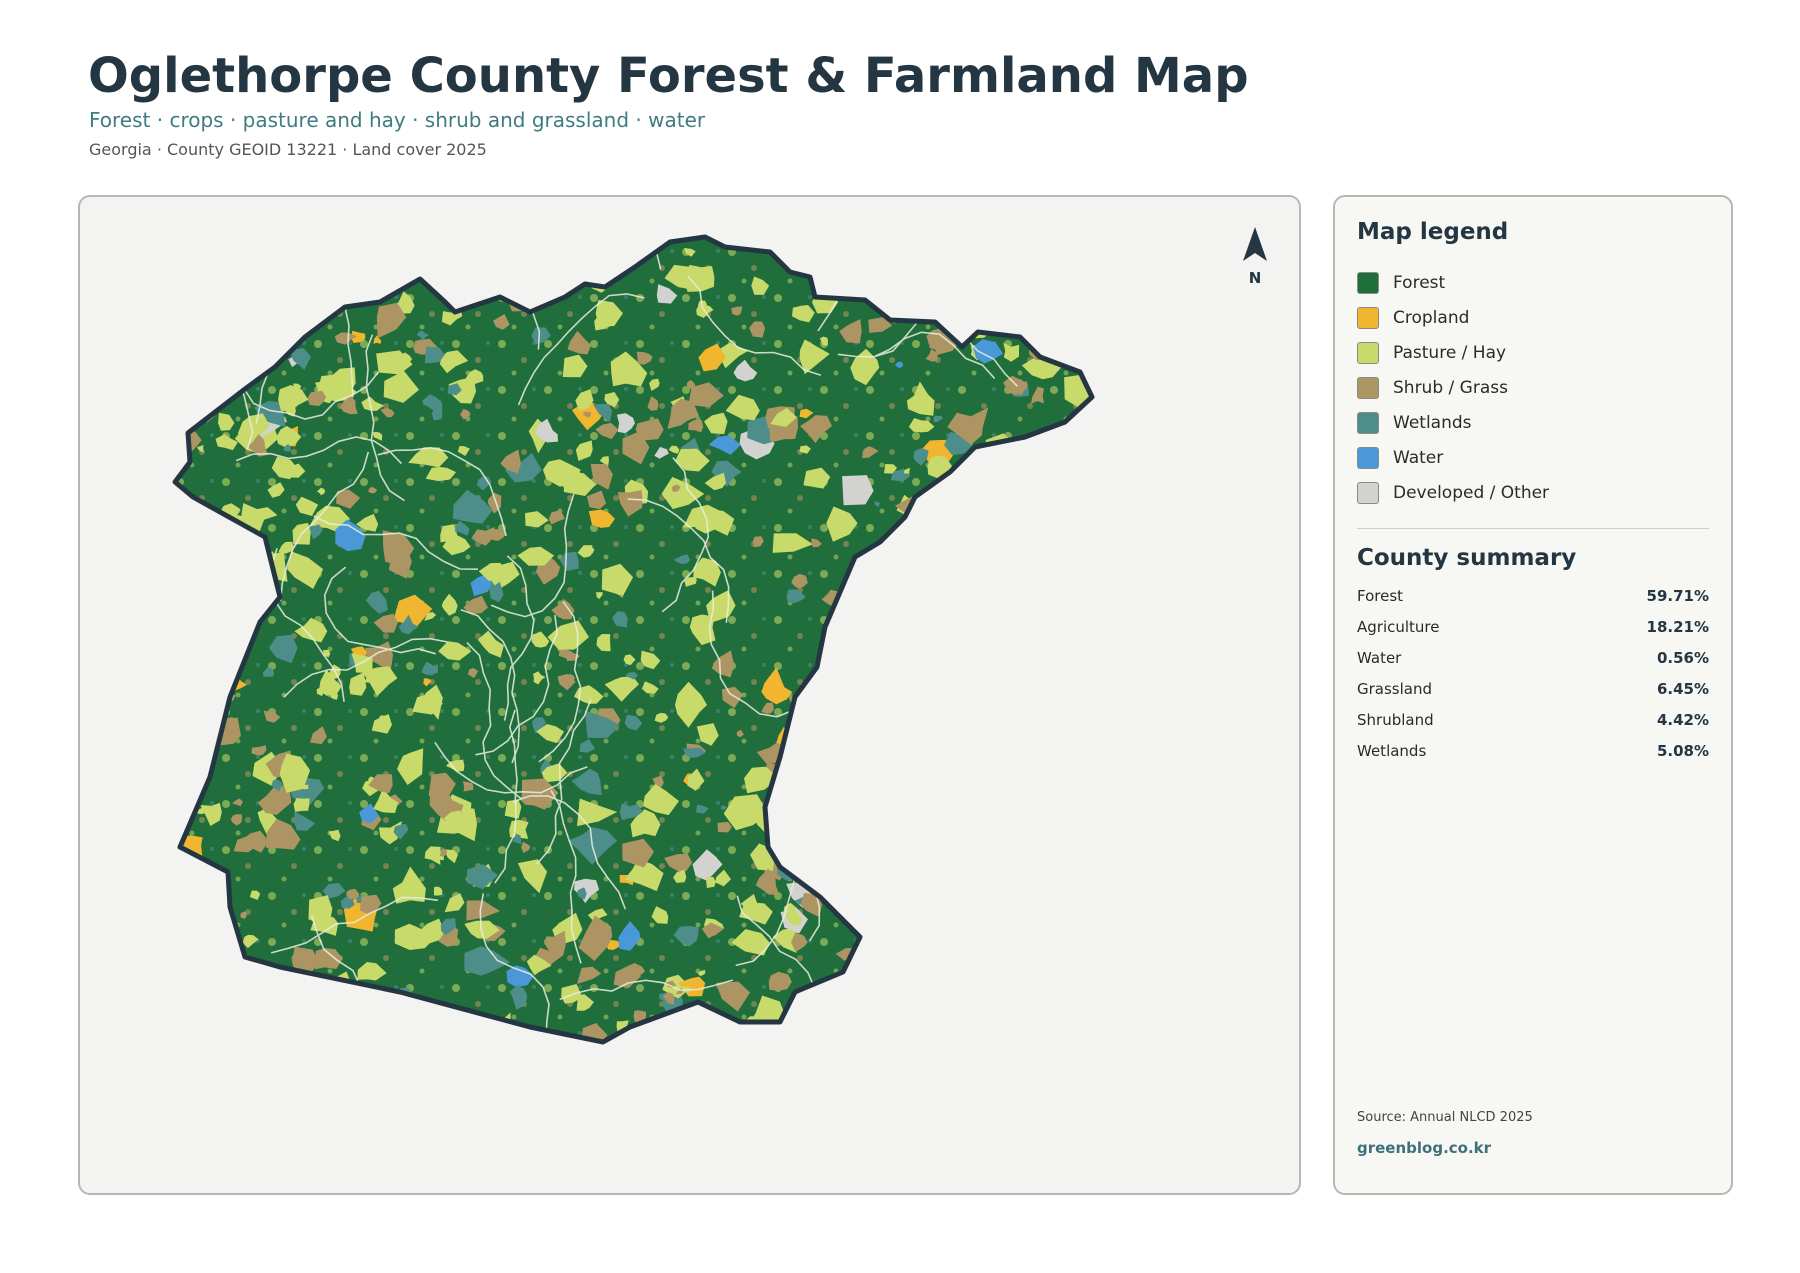 The image size is (1800, 1273). I want to click on legend-label: Water, so click(1418, 457).